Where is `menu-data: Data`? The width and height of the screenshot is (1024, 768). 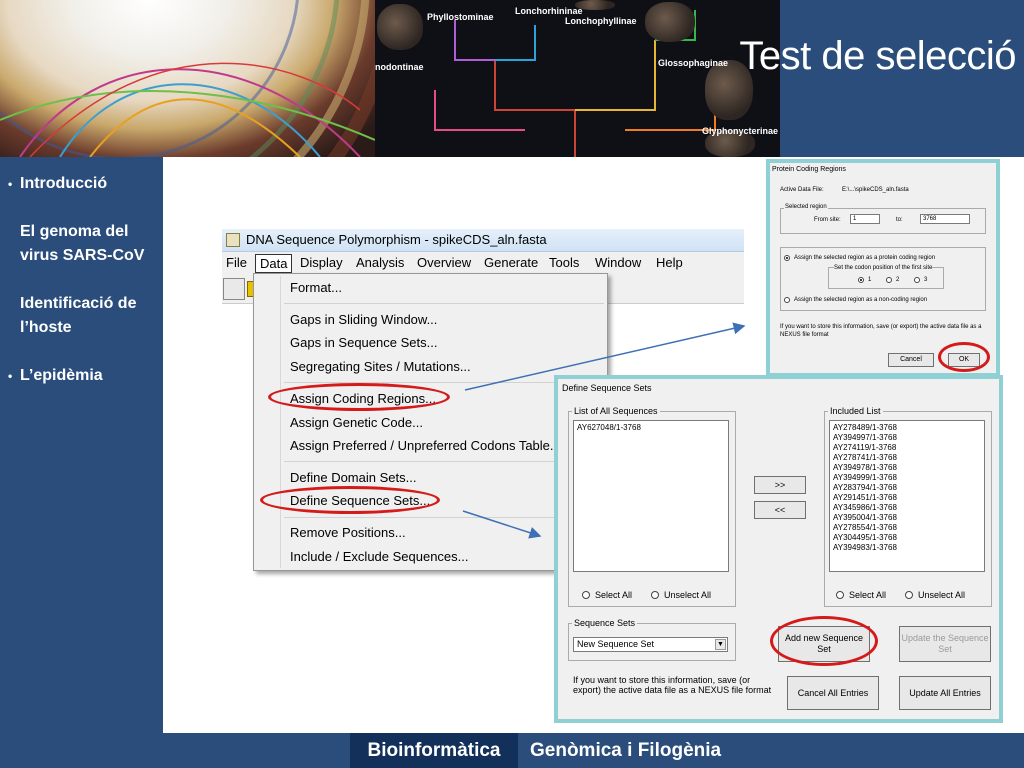
menu-data: Data is located at coordinates (274, 263).